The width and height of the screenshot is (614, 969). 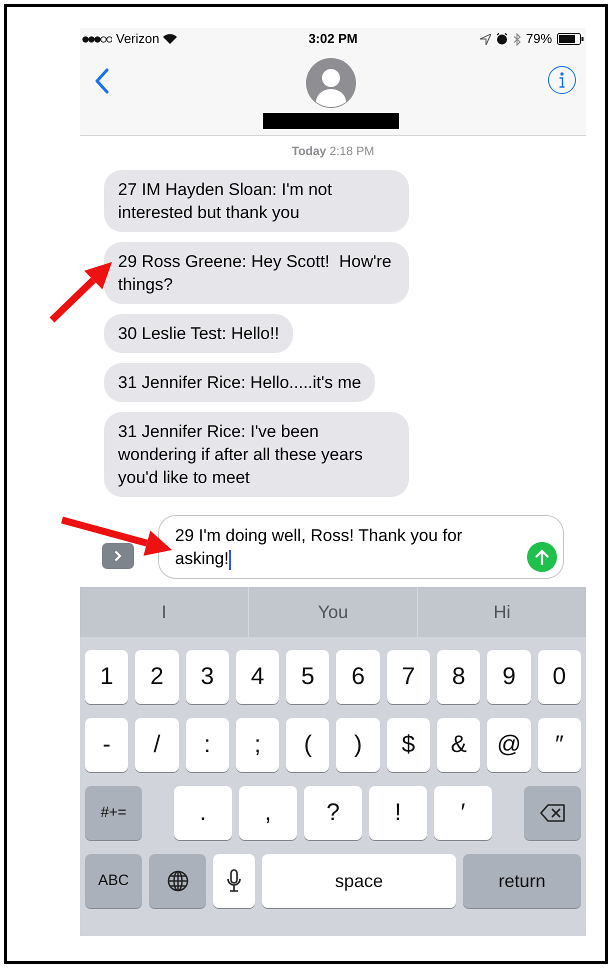 What do you see at coordinates (509, 677) in the screenshot?
I see `keyboard-key: 9` at bounding box center [509, 677].